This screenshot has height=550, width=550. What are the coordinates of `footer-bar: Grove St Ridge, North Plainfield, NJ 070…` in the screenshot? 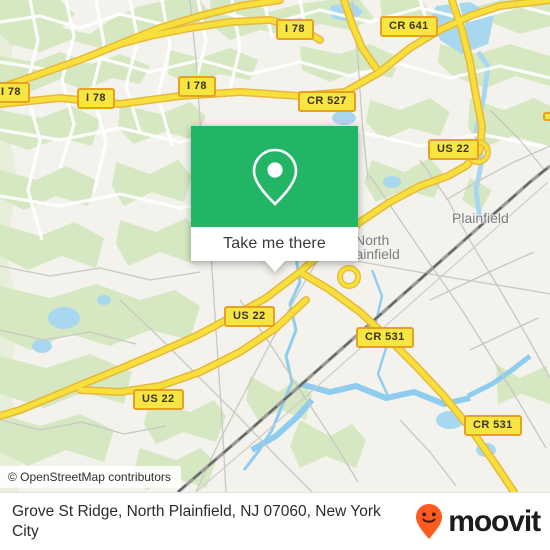 It's located at (275, 521).